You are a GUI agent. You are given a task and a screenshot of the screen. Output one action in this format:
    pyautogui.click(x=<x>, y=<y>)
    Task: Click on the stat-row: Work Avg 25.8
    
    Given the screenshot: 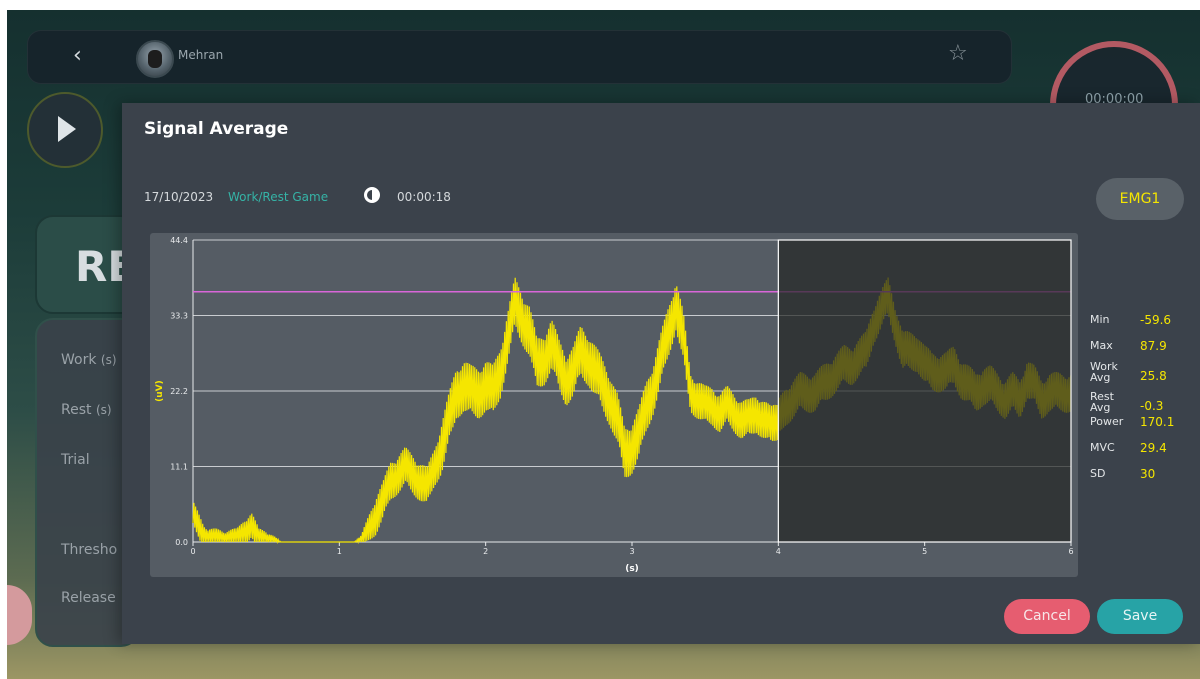 What is the action you would take?
    pyautogui.click(x=1140, y=372)
    